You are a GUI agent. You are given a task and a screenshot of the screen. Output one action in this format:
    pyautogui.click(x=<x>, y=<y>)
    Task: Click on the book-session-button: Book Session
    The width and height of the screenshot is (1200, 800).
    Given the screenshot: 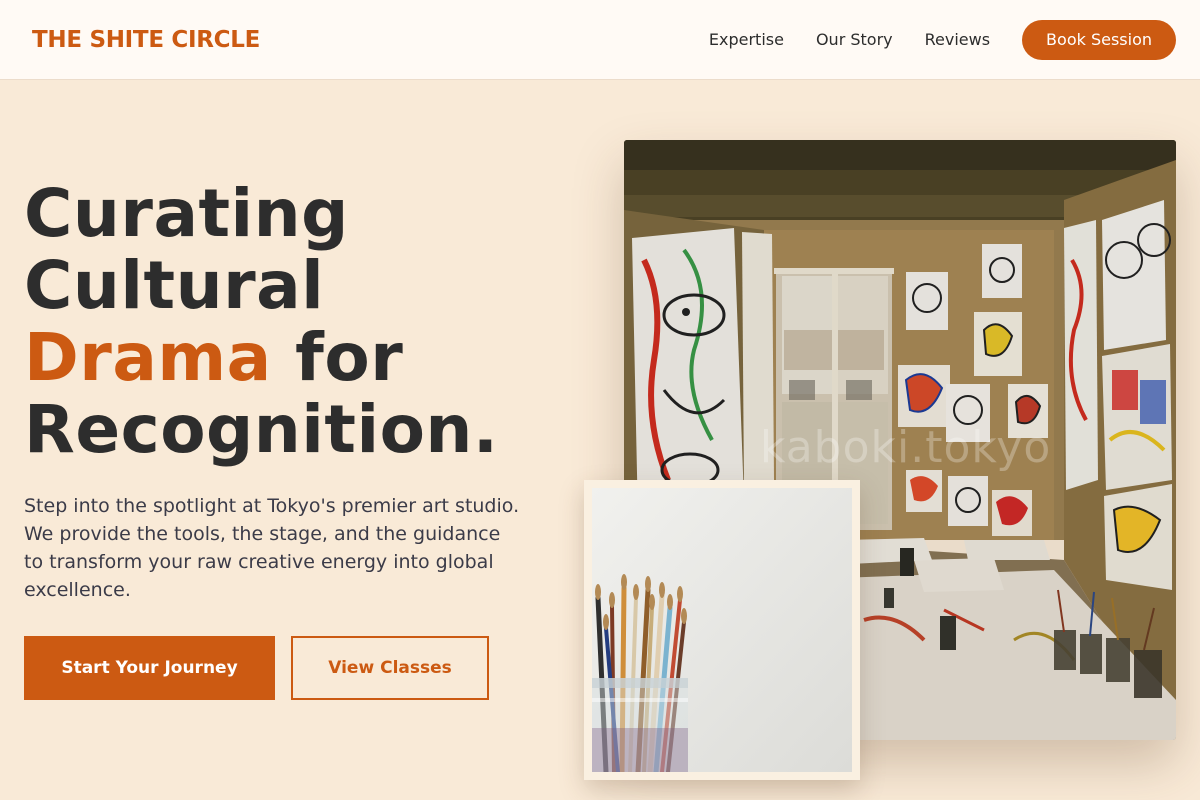 What is the action you would take?
    pyautogui.click(x=1099, y=39)
    